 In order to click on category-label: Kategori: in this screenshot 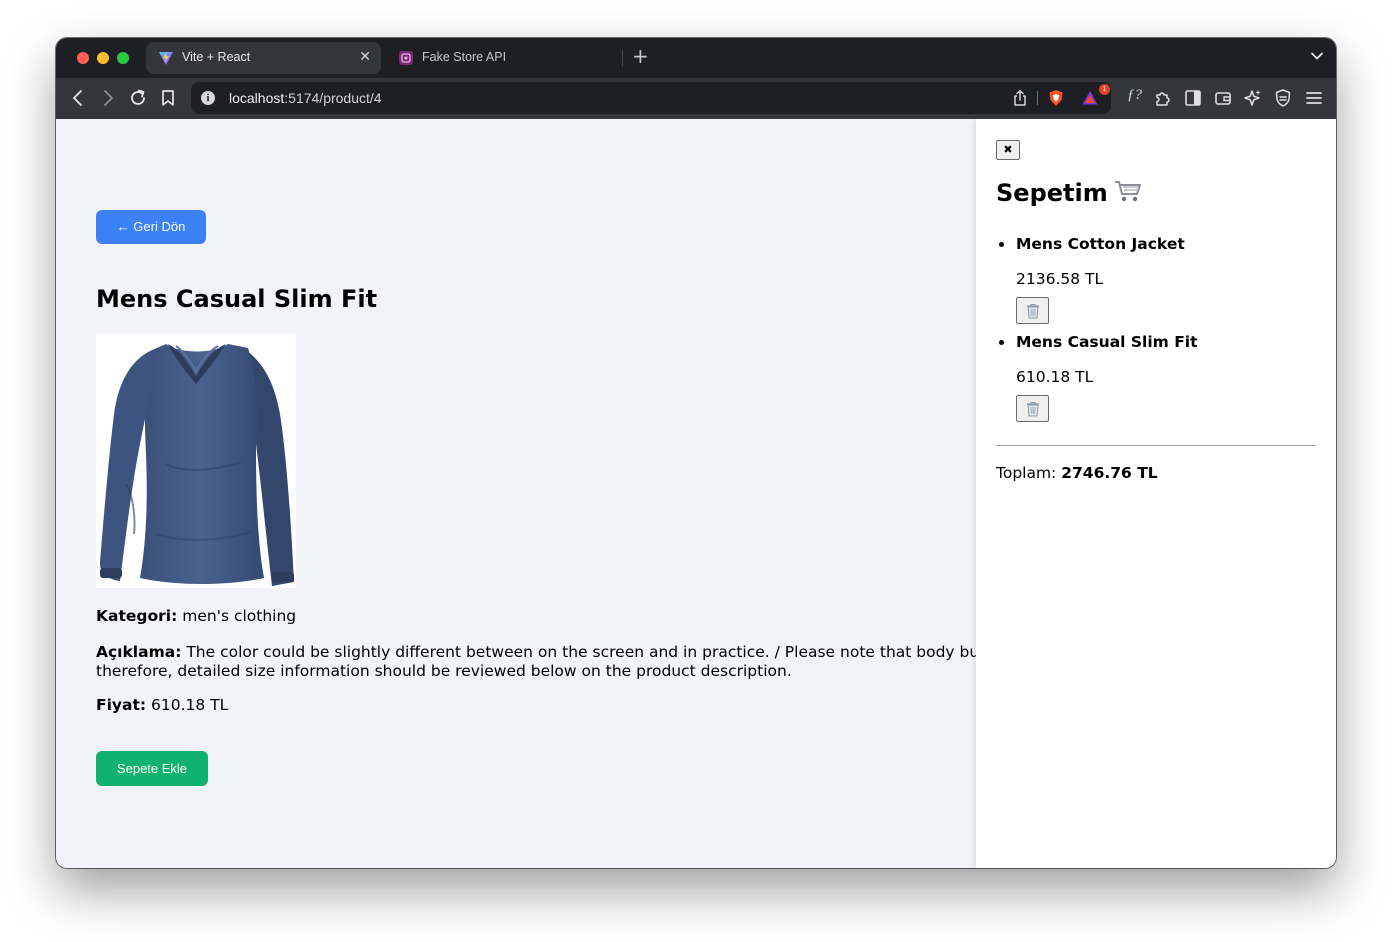, I will do `click(137, 616)`.